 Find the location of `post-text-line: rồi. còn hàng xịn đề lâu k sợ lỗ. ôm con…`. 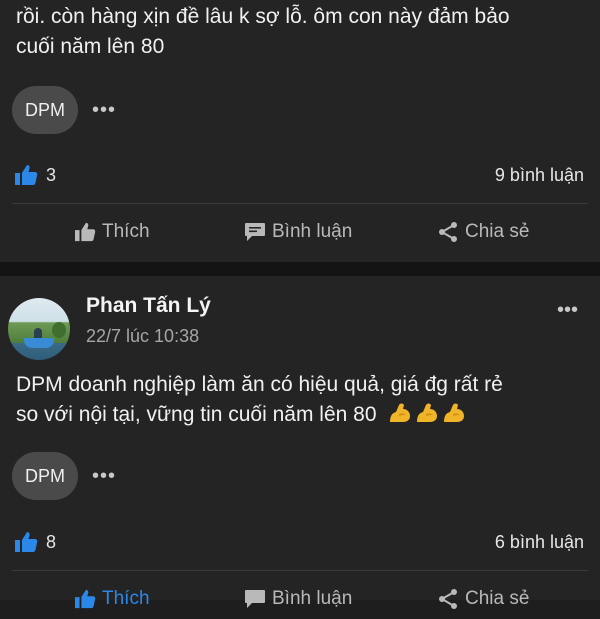

post-text-line: rồi. còn hàng xịn đề lâu k sợ lỗ. ôm con… is located at coordinates (263, 16).